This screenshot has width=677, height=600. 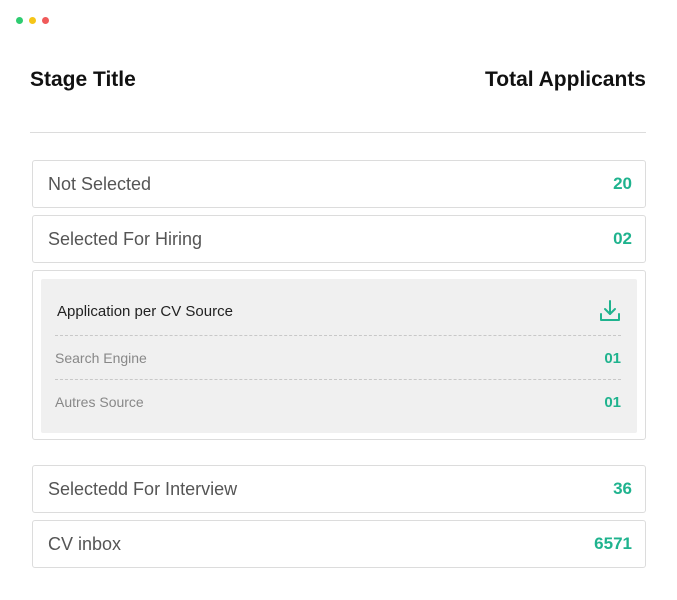 What do you see at coordinates (19, 20) in the screenshot?
I see `window-dot-green` at bounding box center [19, 20].